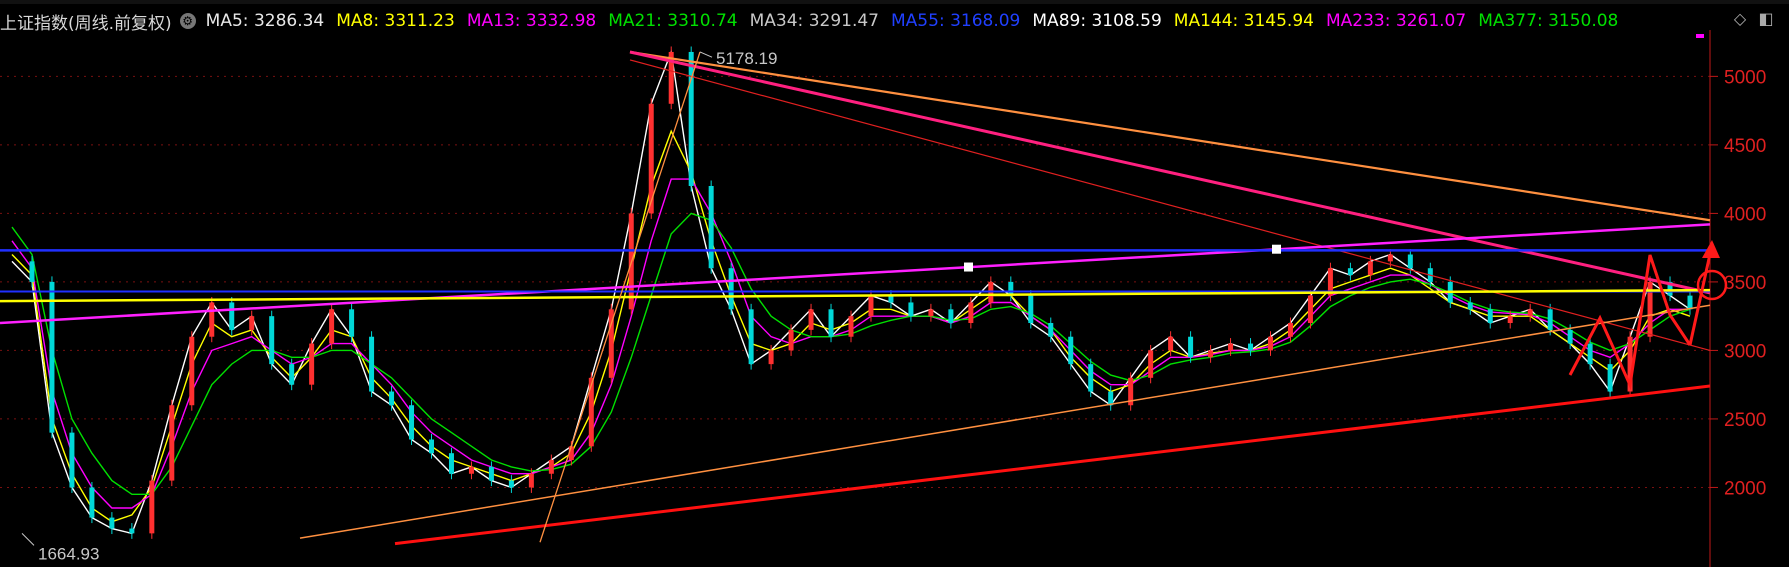 The width and height of the screenshot is (1789, 567). I want to click on high-label: 5178.19, so click(746, 58).